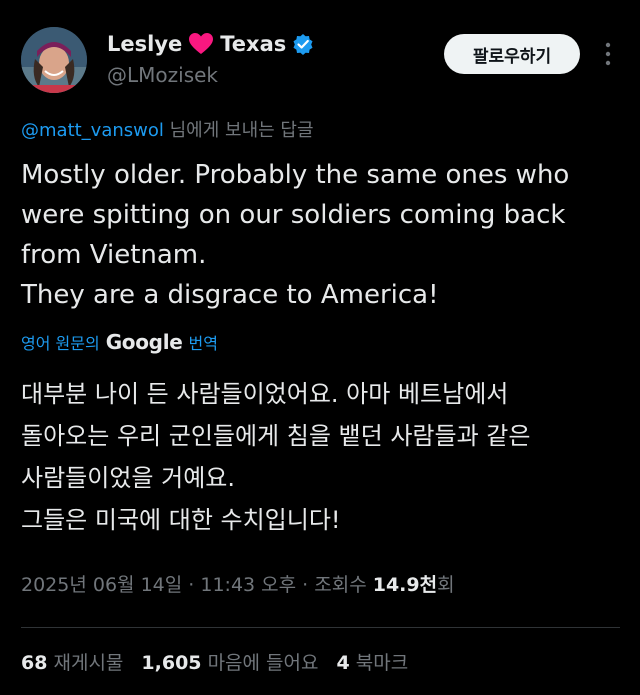 The height and width of the screenshot is (695, 640). I want to click on translation-prefix: 영어 원문의, so click(60, 343).